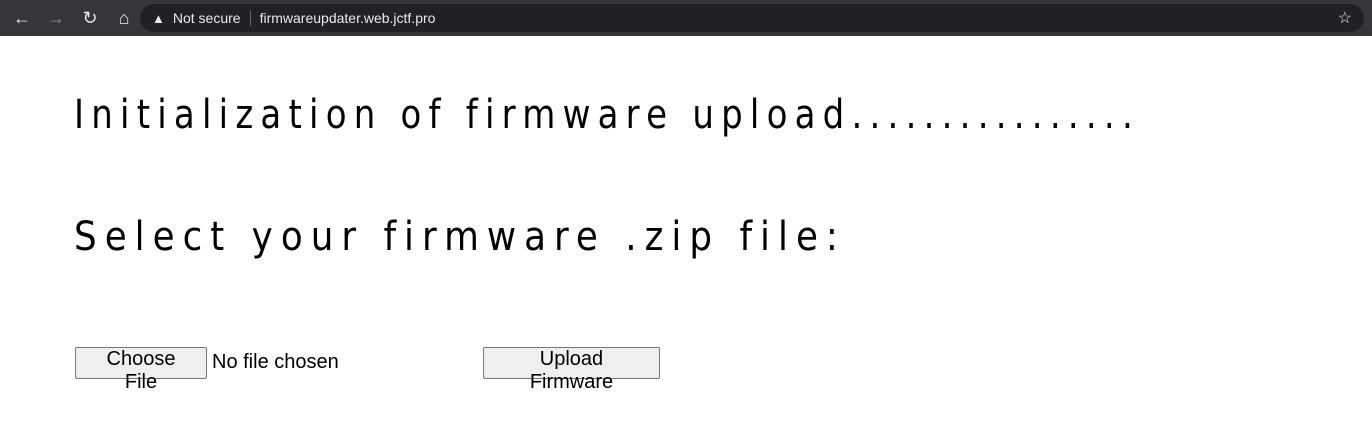 This screenshot has width=1372, height=425. What do you see at coordinates (90, 18) in the screenshot?
I see `reload-icon: ↻` at bounding box center [90, 18].